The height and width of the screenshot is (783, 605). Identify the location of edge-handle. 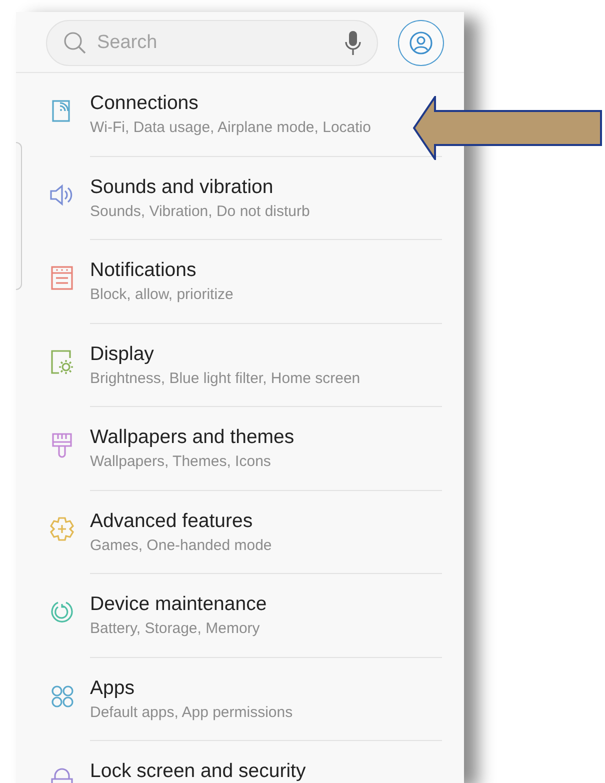
(19, 216).